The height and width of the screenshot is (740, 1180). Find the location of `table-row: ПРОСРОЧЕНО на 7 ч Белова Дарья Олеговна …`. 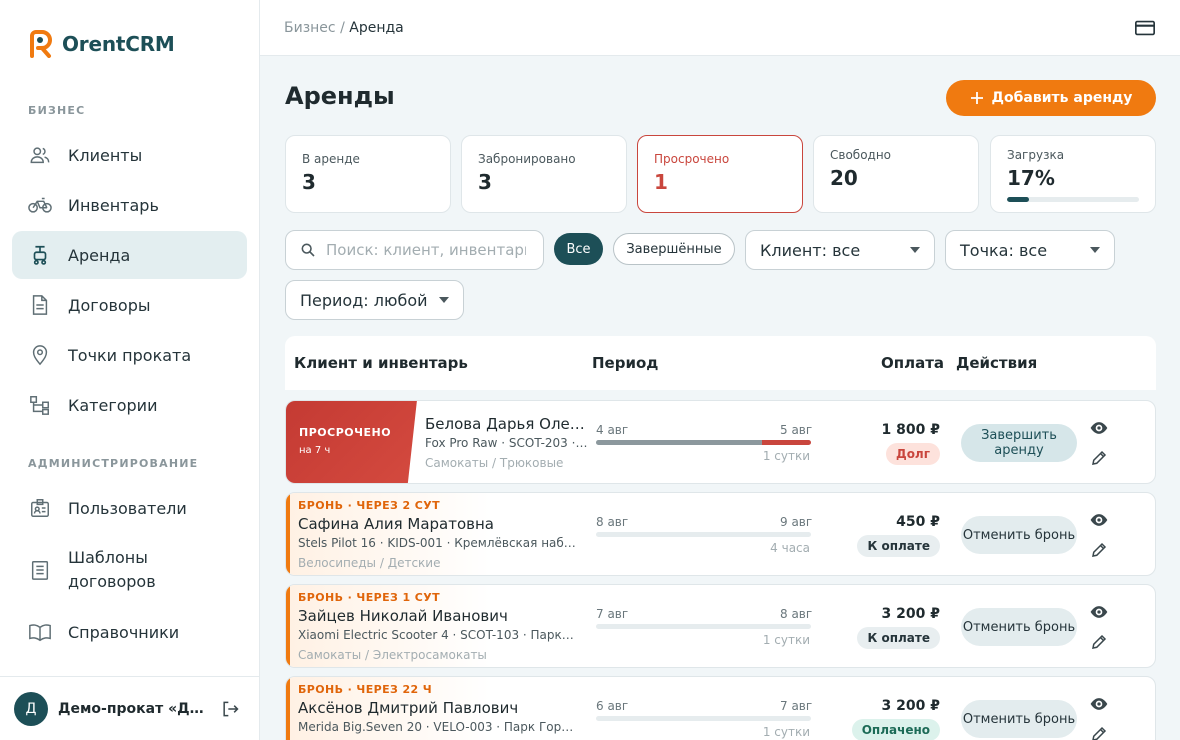

table-row: ПРОСРОЧЕНО на 7 ч Белова Дарья Олеговна … is located at coordinates (720, 442).